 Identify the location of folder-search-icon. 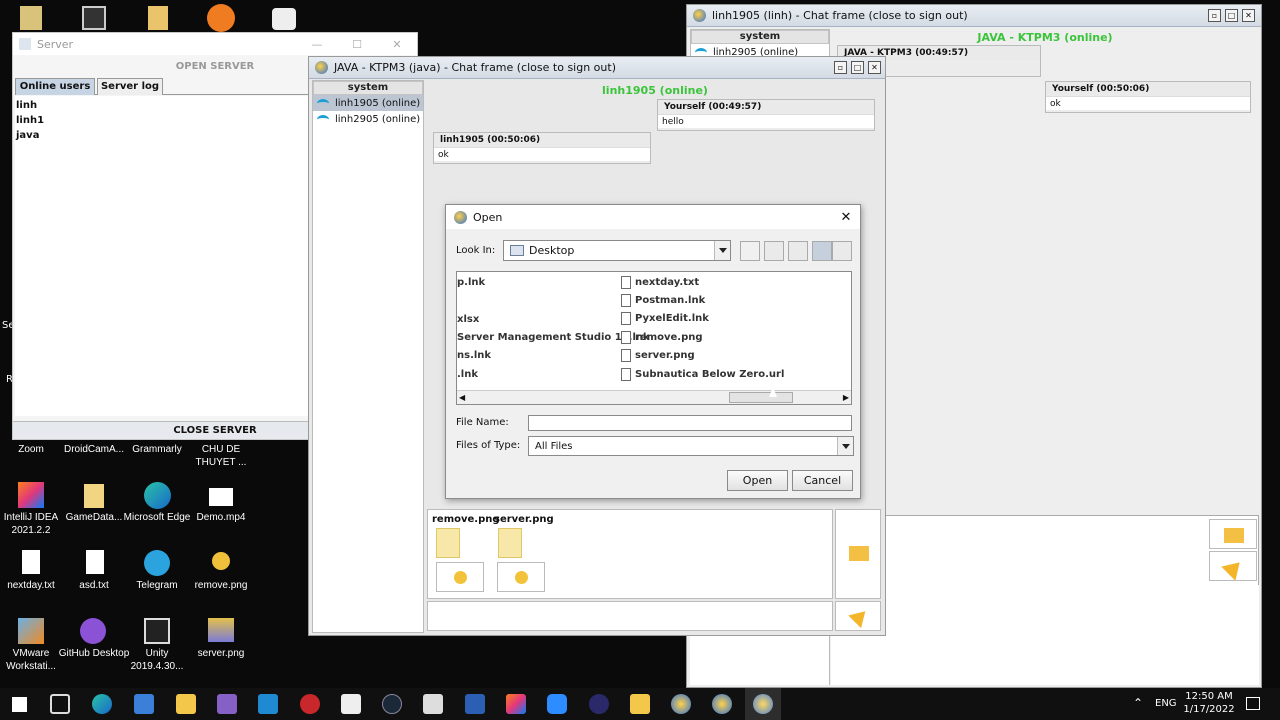
(859, 553).